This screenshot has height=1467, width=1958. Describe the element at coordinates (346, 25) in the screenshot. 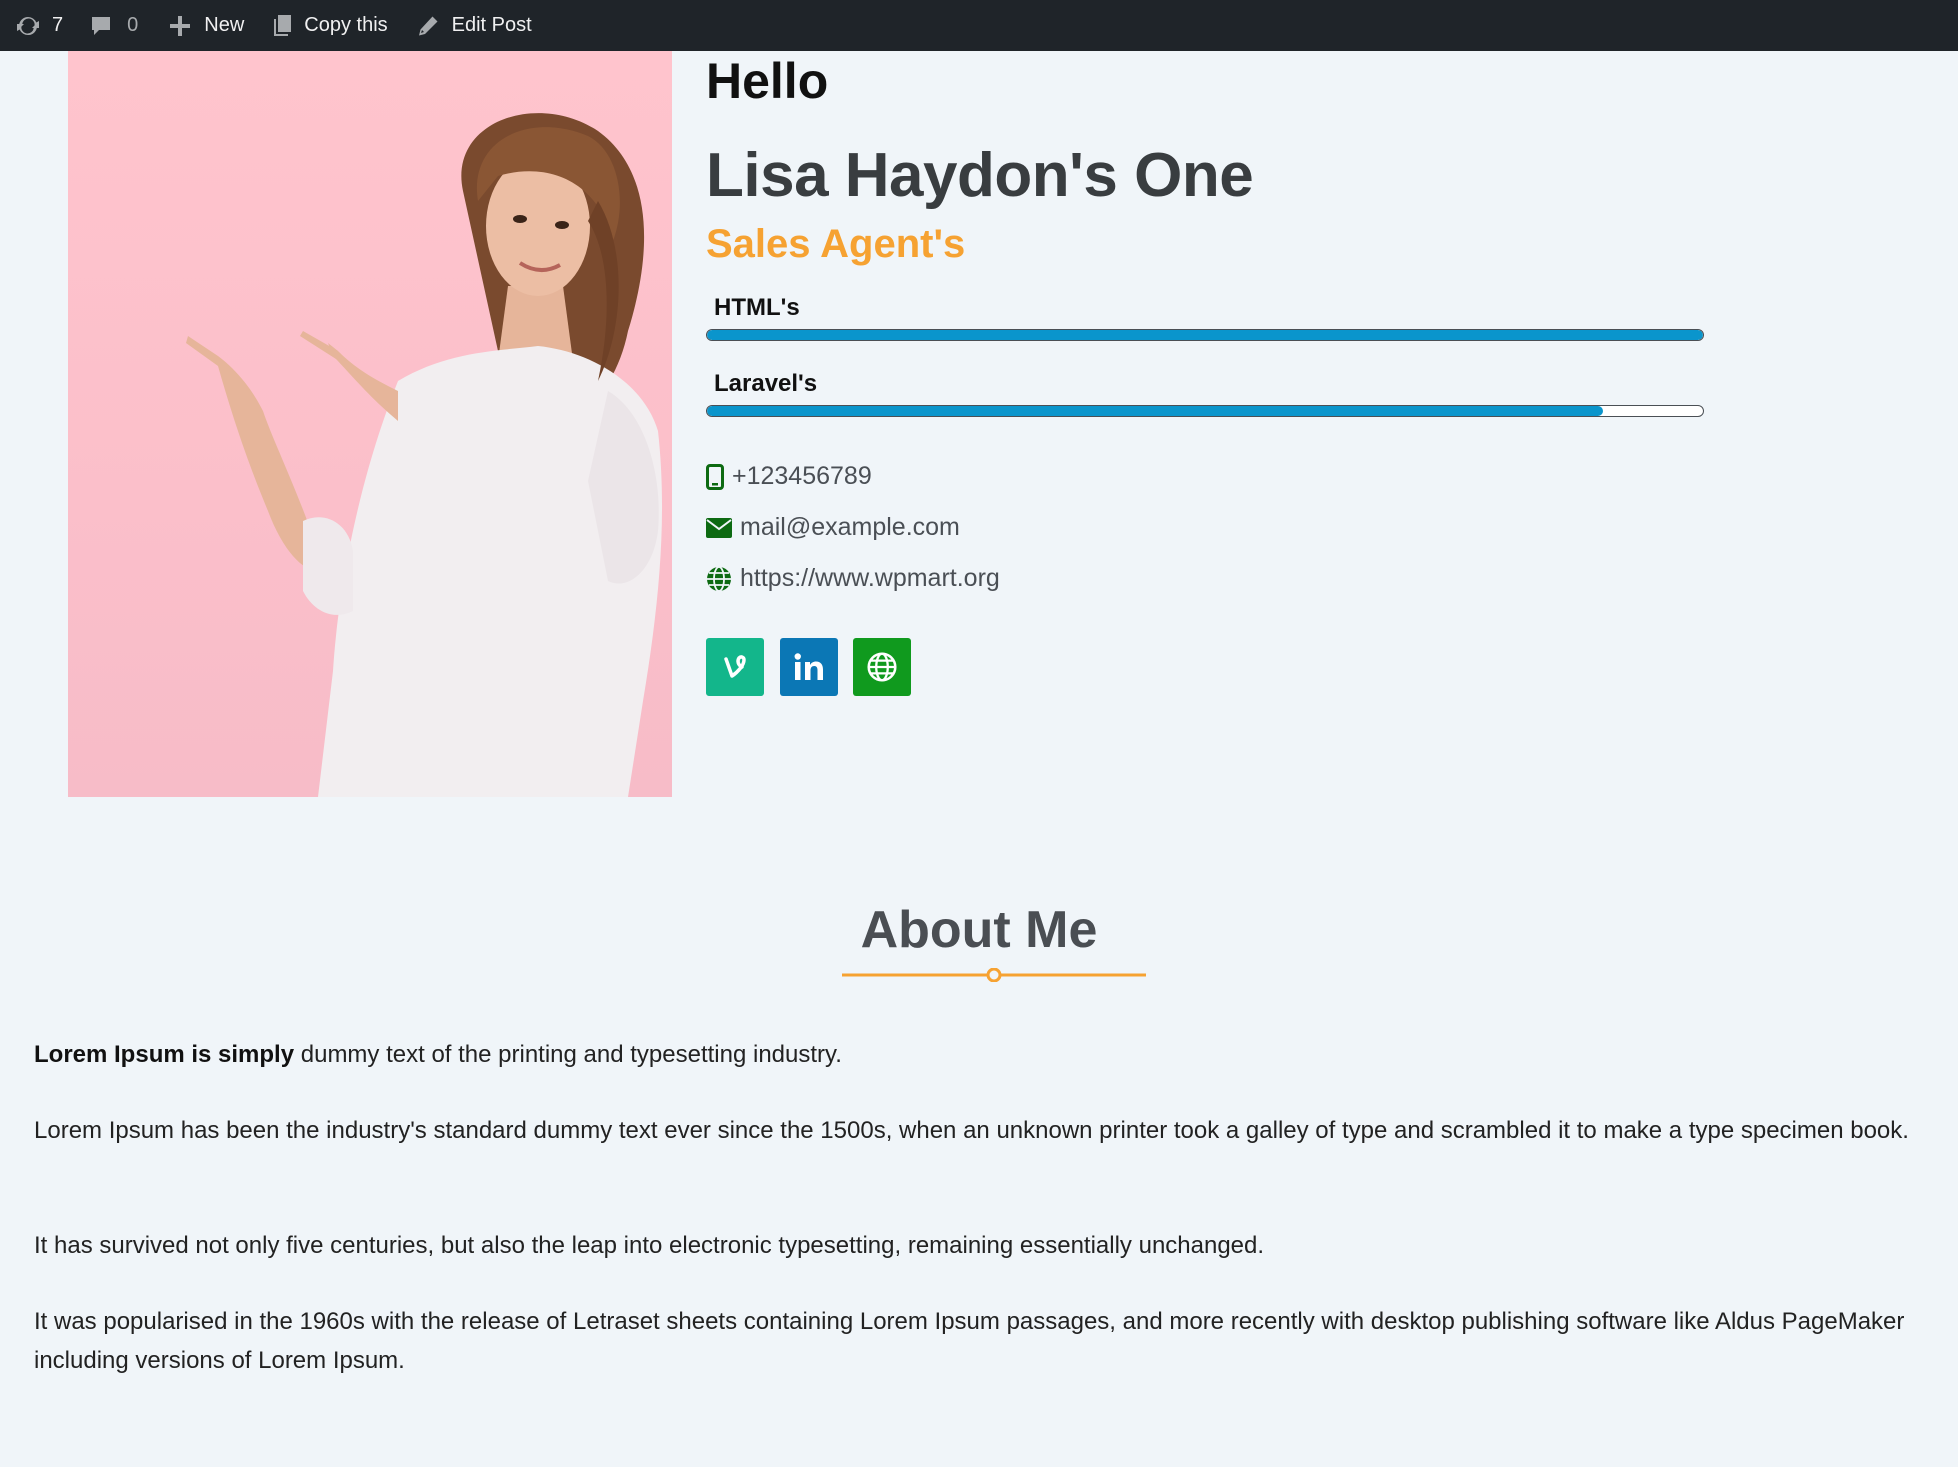

I see `copy-label: Copy this` at that location.